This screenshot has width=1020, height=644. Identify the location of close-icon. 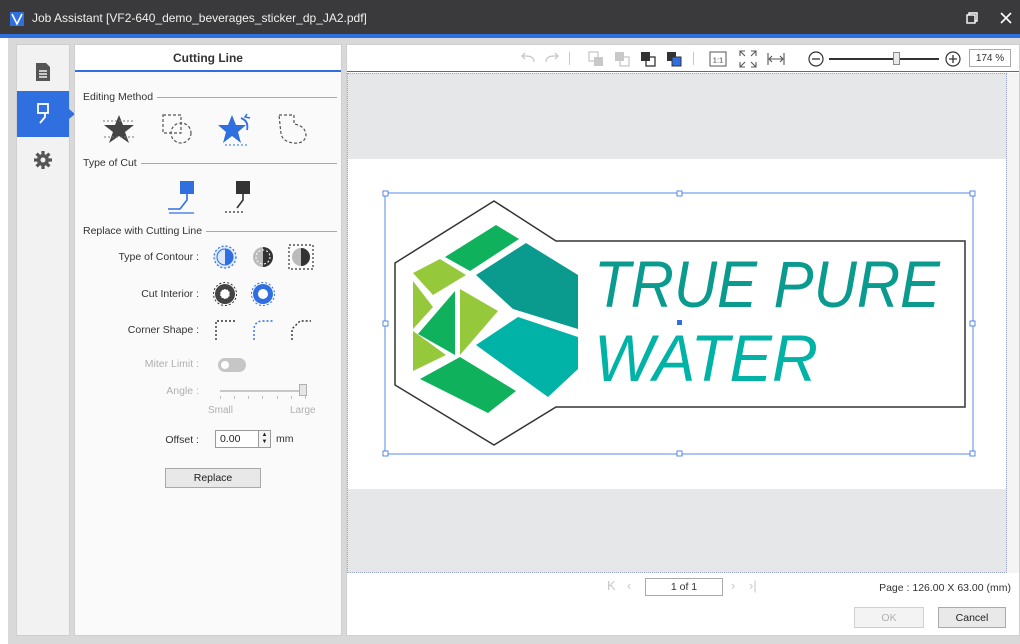
(1006, 18).